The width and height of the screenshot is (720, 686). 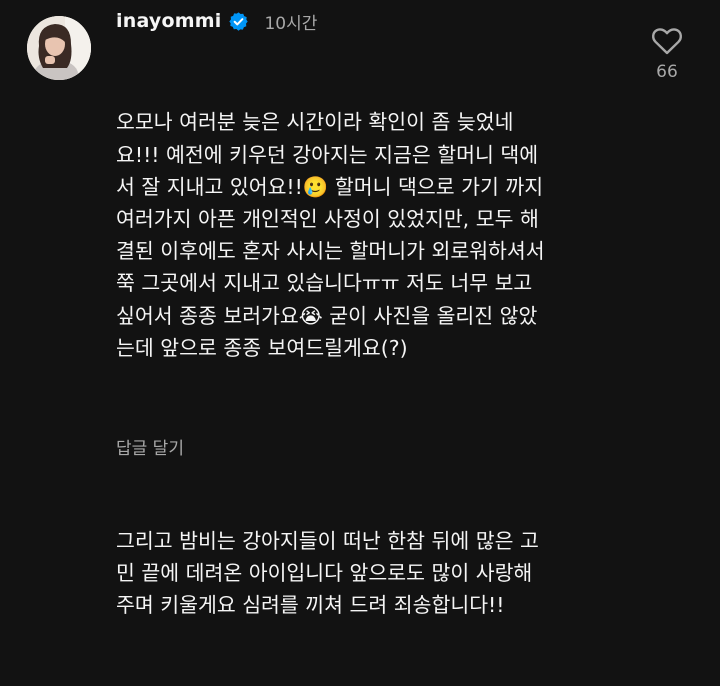 What do you see at coordinates (667, 72) in the screenshot?
I see `like-count: 66` at bounding box center [667, 72].